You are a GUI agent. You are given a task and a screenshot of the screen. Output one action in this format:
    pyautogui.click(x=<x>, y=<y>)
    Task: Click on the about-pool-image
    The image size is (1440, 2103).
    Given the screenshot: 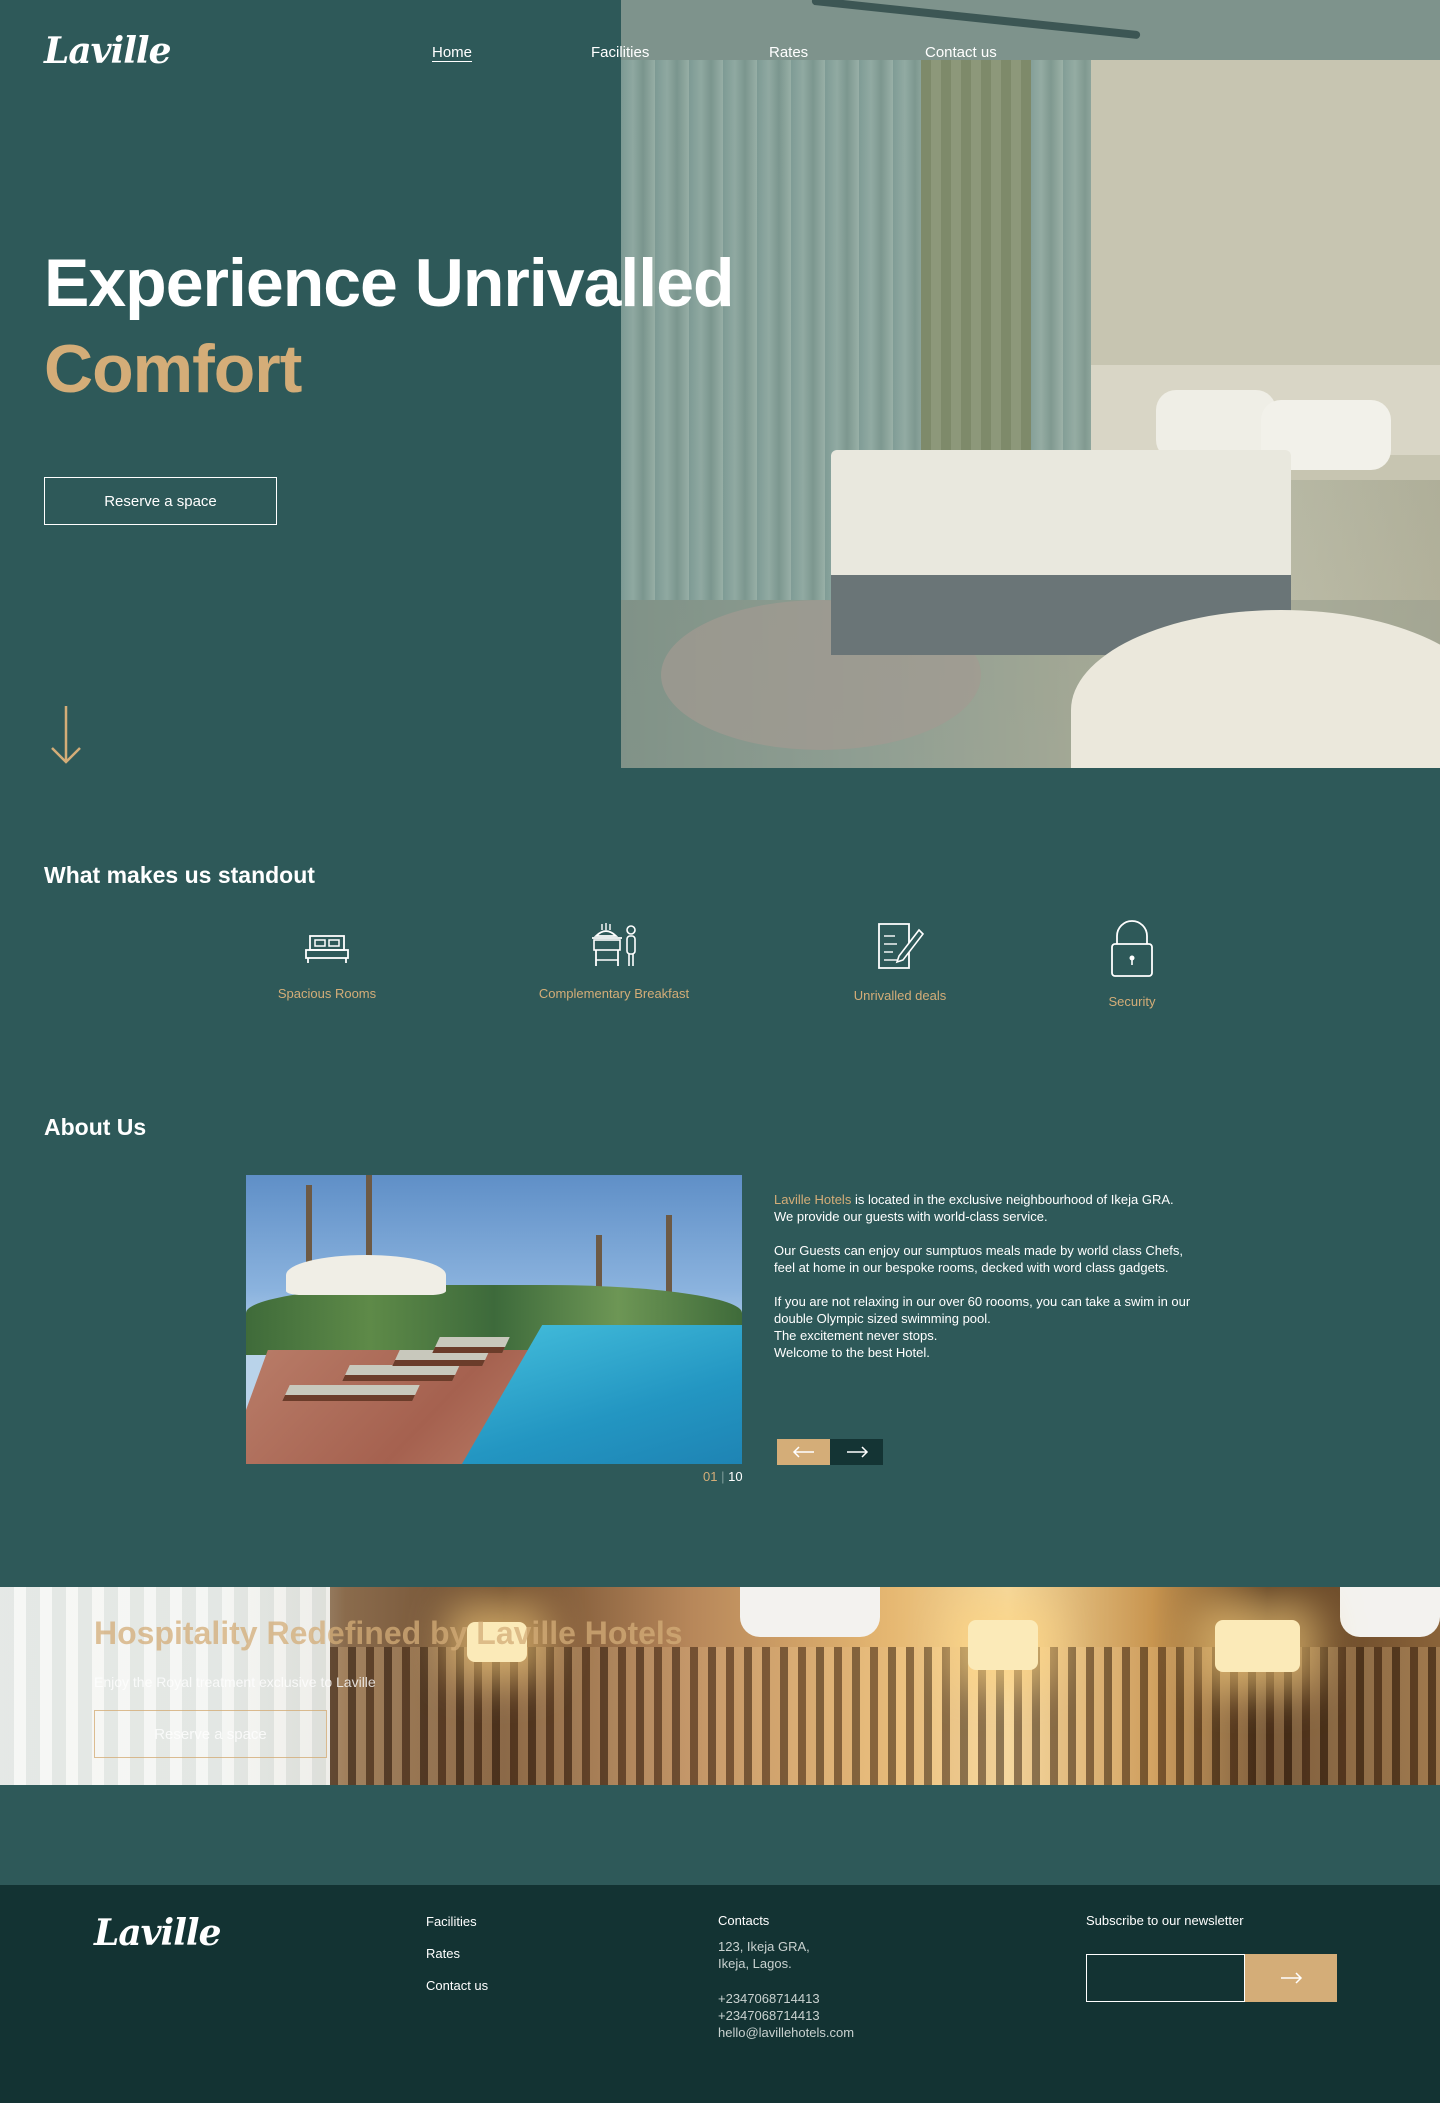 What is the action you would take?
    pyautogui.click(x=494, y=1319)
    